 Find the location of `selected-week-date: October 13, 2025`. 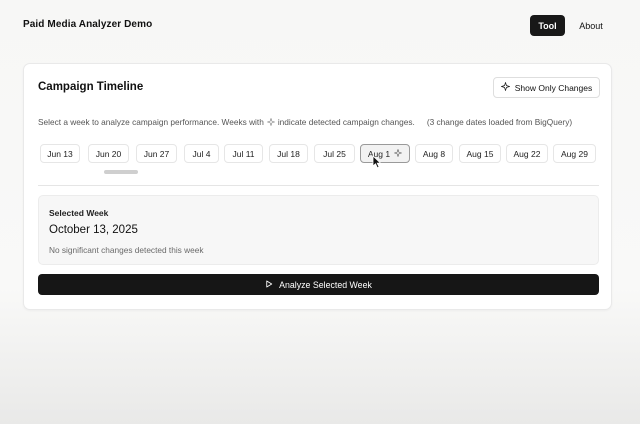

selected-week-date: October 13, 2025 is located at coordinates (93, 230).